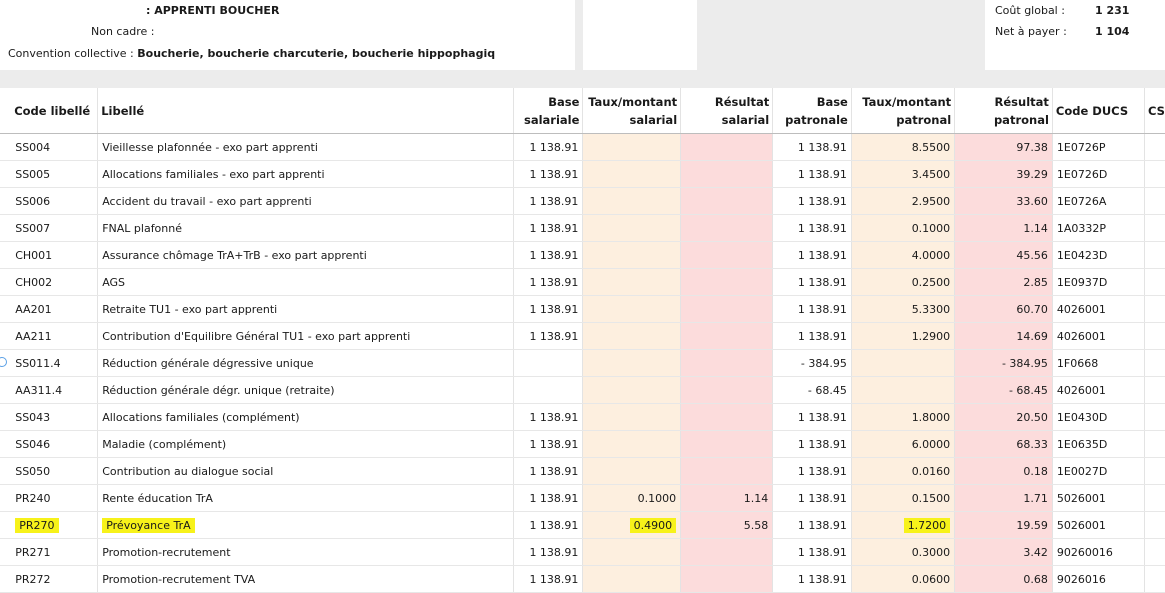 The height and width of the screenshot is (593, 1165). I want to click on cell-code-ducs: 1E0726P, so click(1098, 147).